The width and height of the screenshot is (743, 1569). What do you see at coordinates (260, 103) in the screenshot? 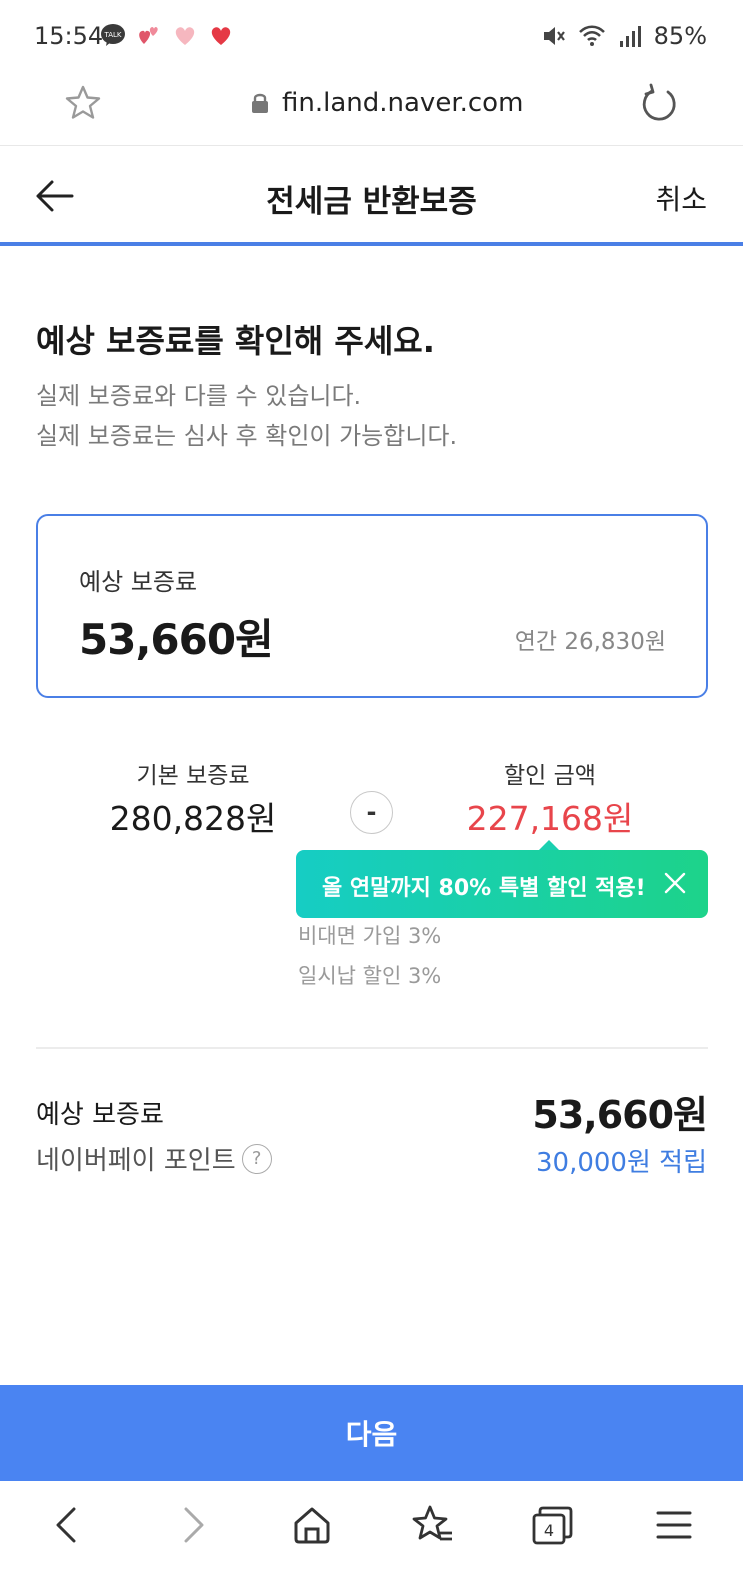
I see `lock-icon` at bounding box center [260, 103].